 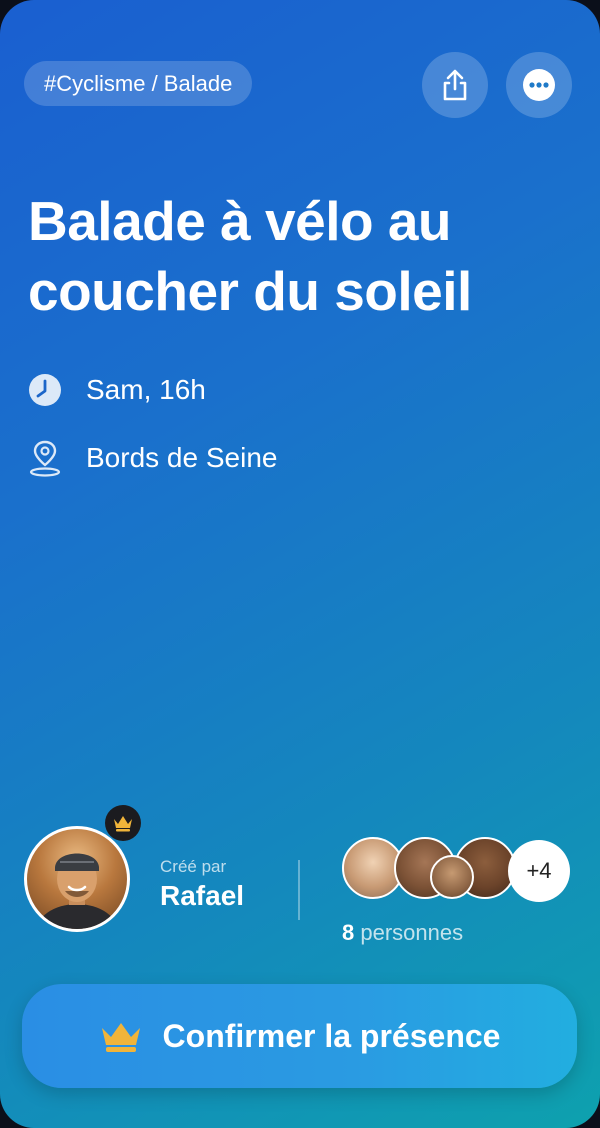 I want to click on more-attendees-count: +4, so click(x=539, y=871).